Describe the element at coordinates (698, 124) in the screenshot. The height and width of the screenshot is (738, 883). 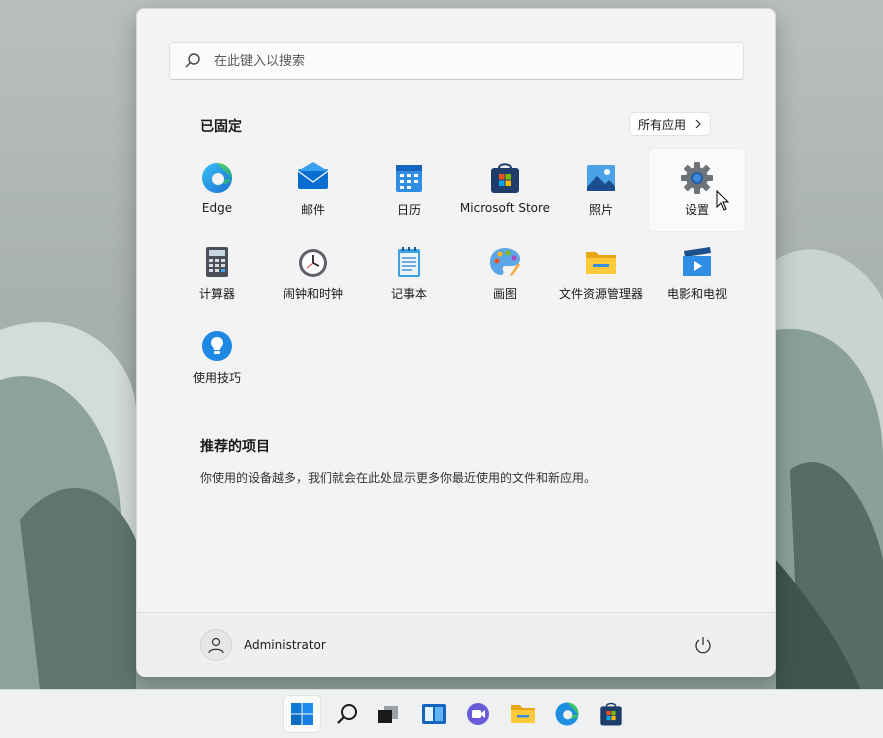
I see `chevron-right-icon` at that location.